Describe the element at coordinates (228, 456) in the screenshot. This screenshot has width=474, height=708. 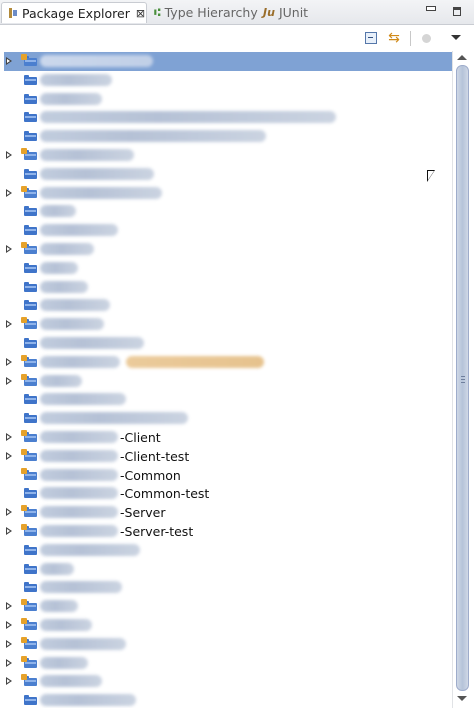
I see `tree-row: -Client-test` at that location.